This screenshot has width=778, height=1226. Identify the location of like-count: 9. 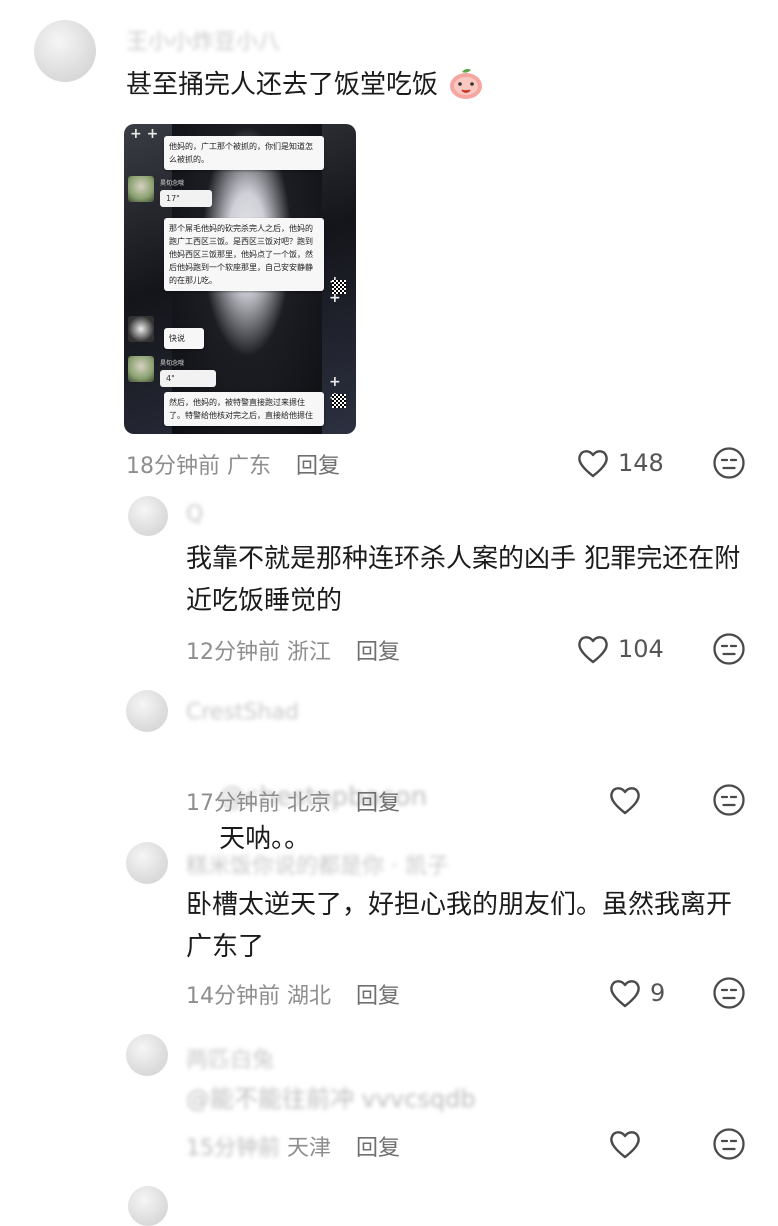
(658, 993).